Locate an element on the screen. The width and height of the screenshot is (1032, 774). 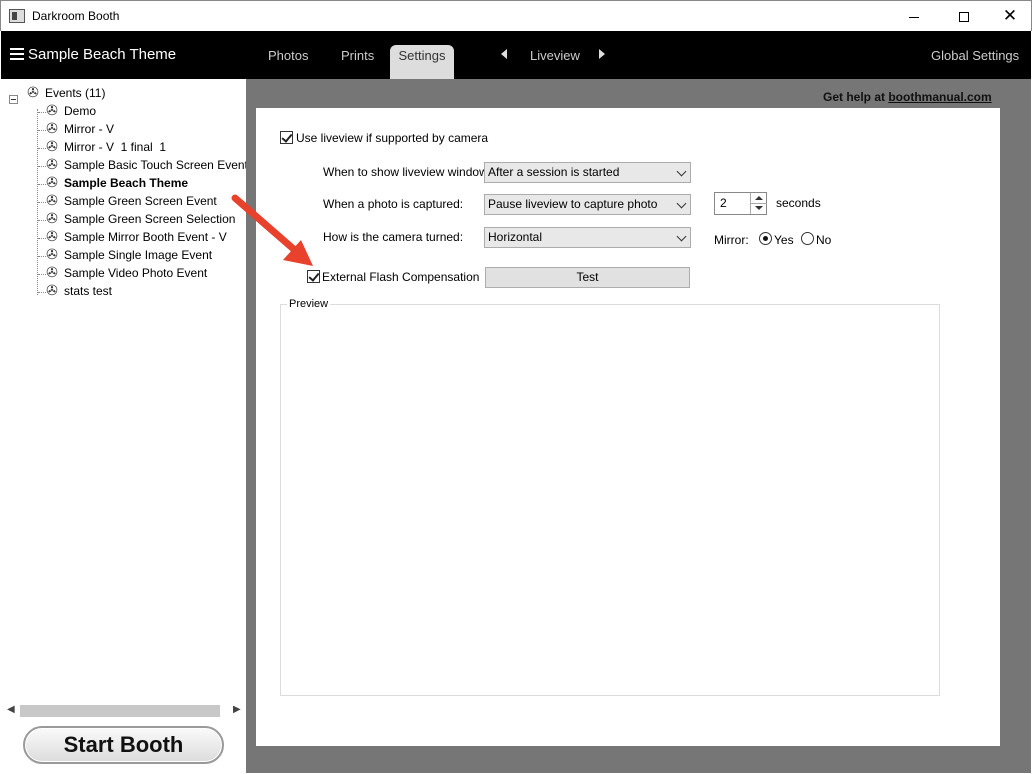
tree-item-beach-theme: ✇ Sample Beach Theme is located at coordinates (123, 184).